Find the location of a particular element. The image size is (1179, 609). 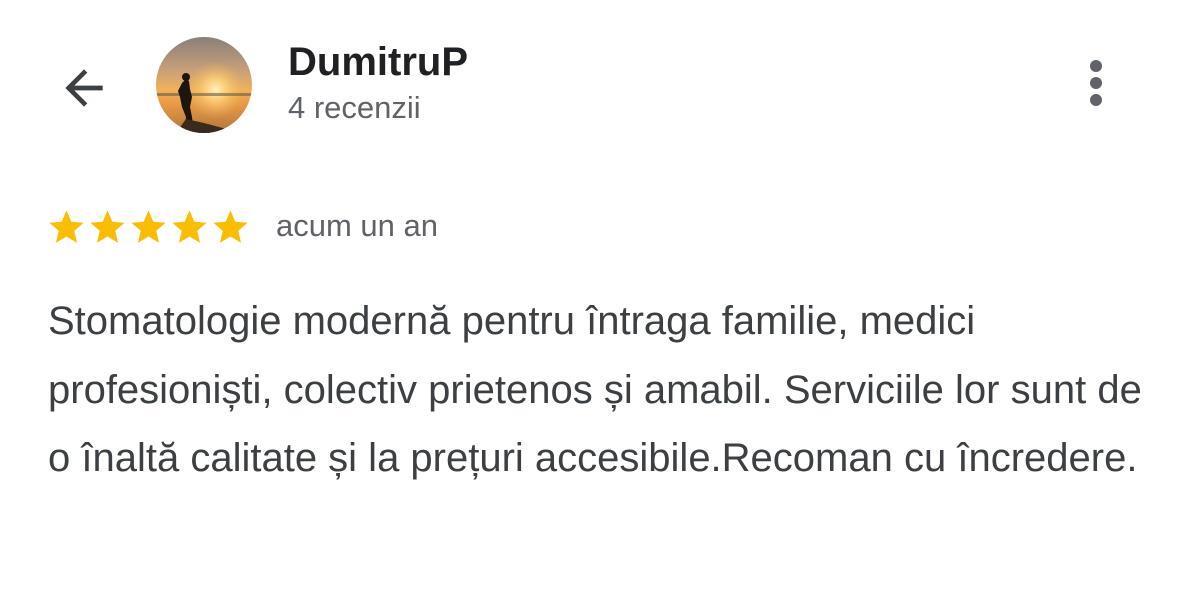

star-rating is located at coordinates (148, 227).